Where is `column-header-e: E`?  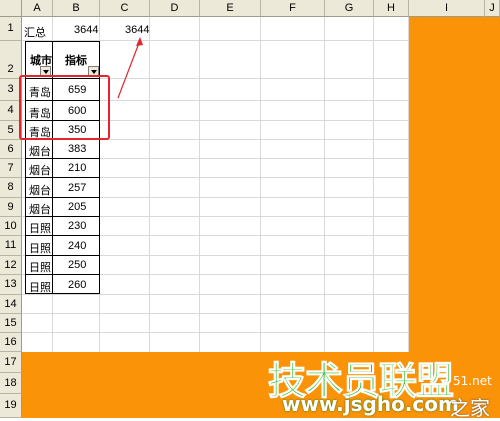 column-header-e: E is located at coordinates (230, 8).